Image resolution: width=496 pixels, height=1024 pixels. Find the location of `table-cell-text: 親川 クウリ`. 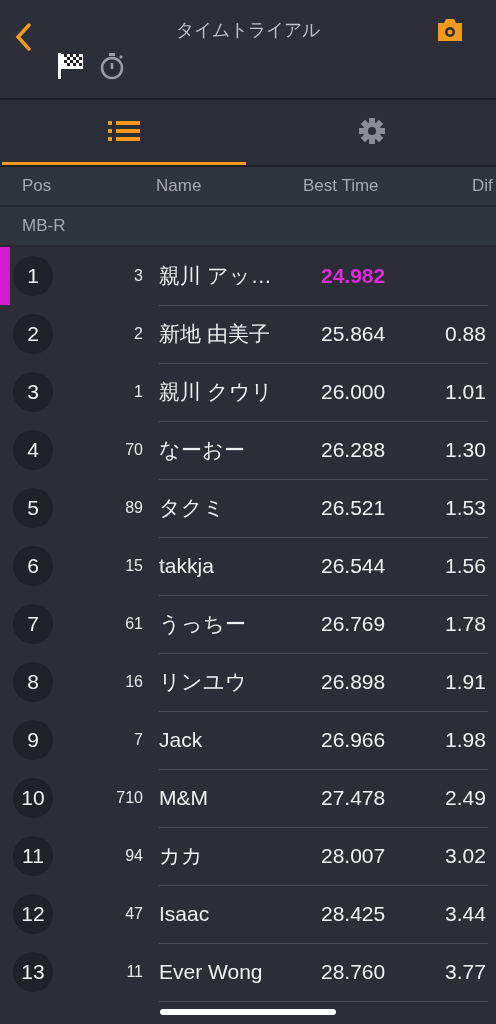

table-cell-text: 親川 クウリ is located at coordinates (216, 391).